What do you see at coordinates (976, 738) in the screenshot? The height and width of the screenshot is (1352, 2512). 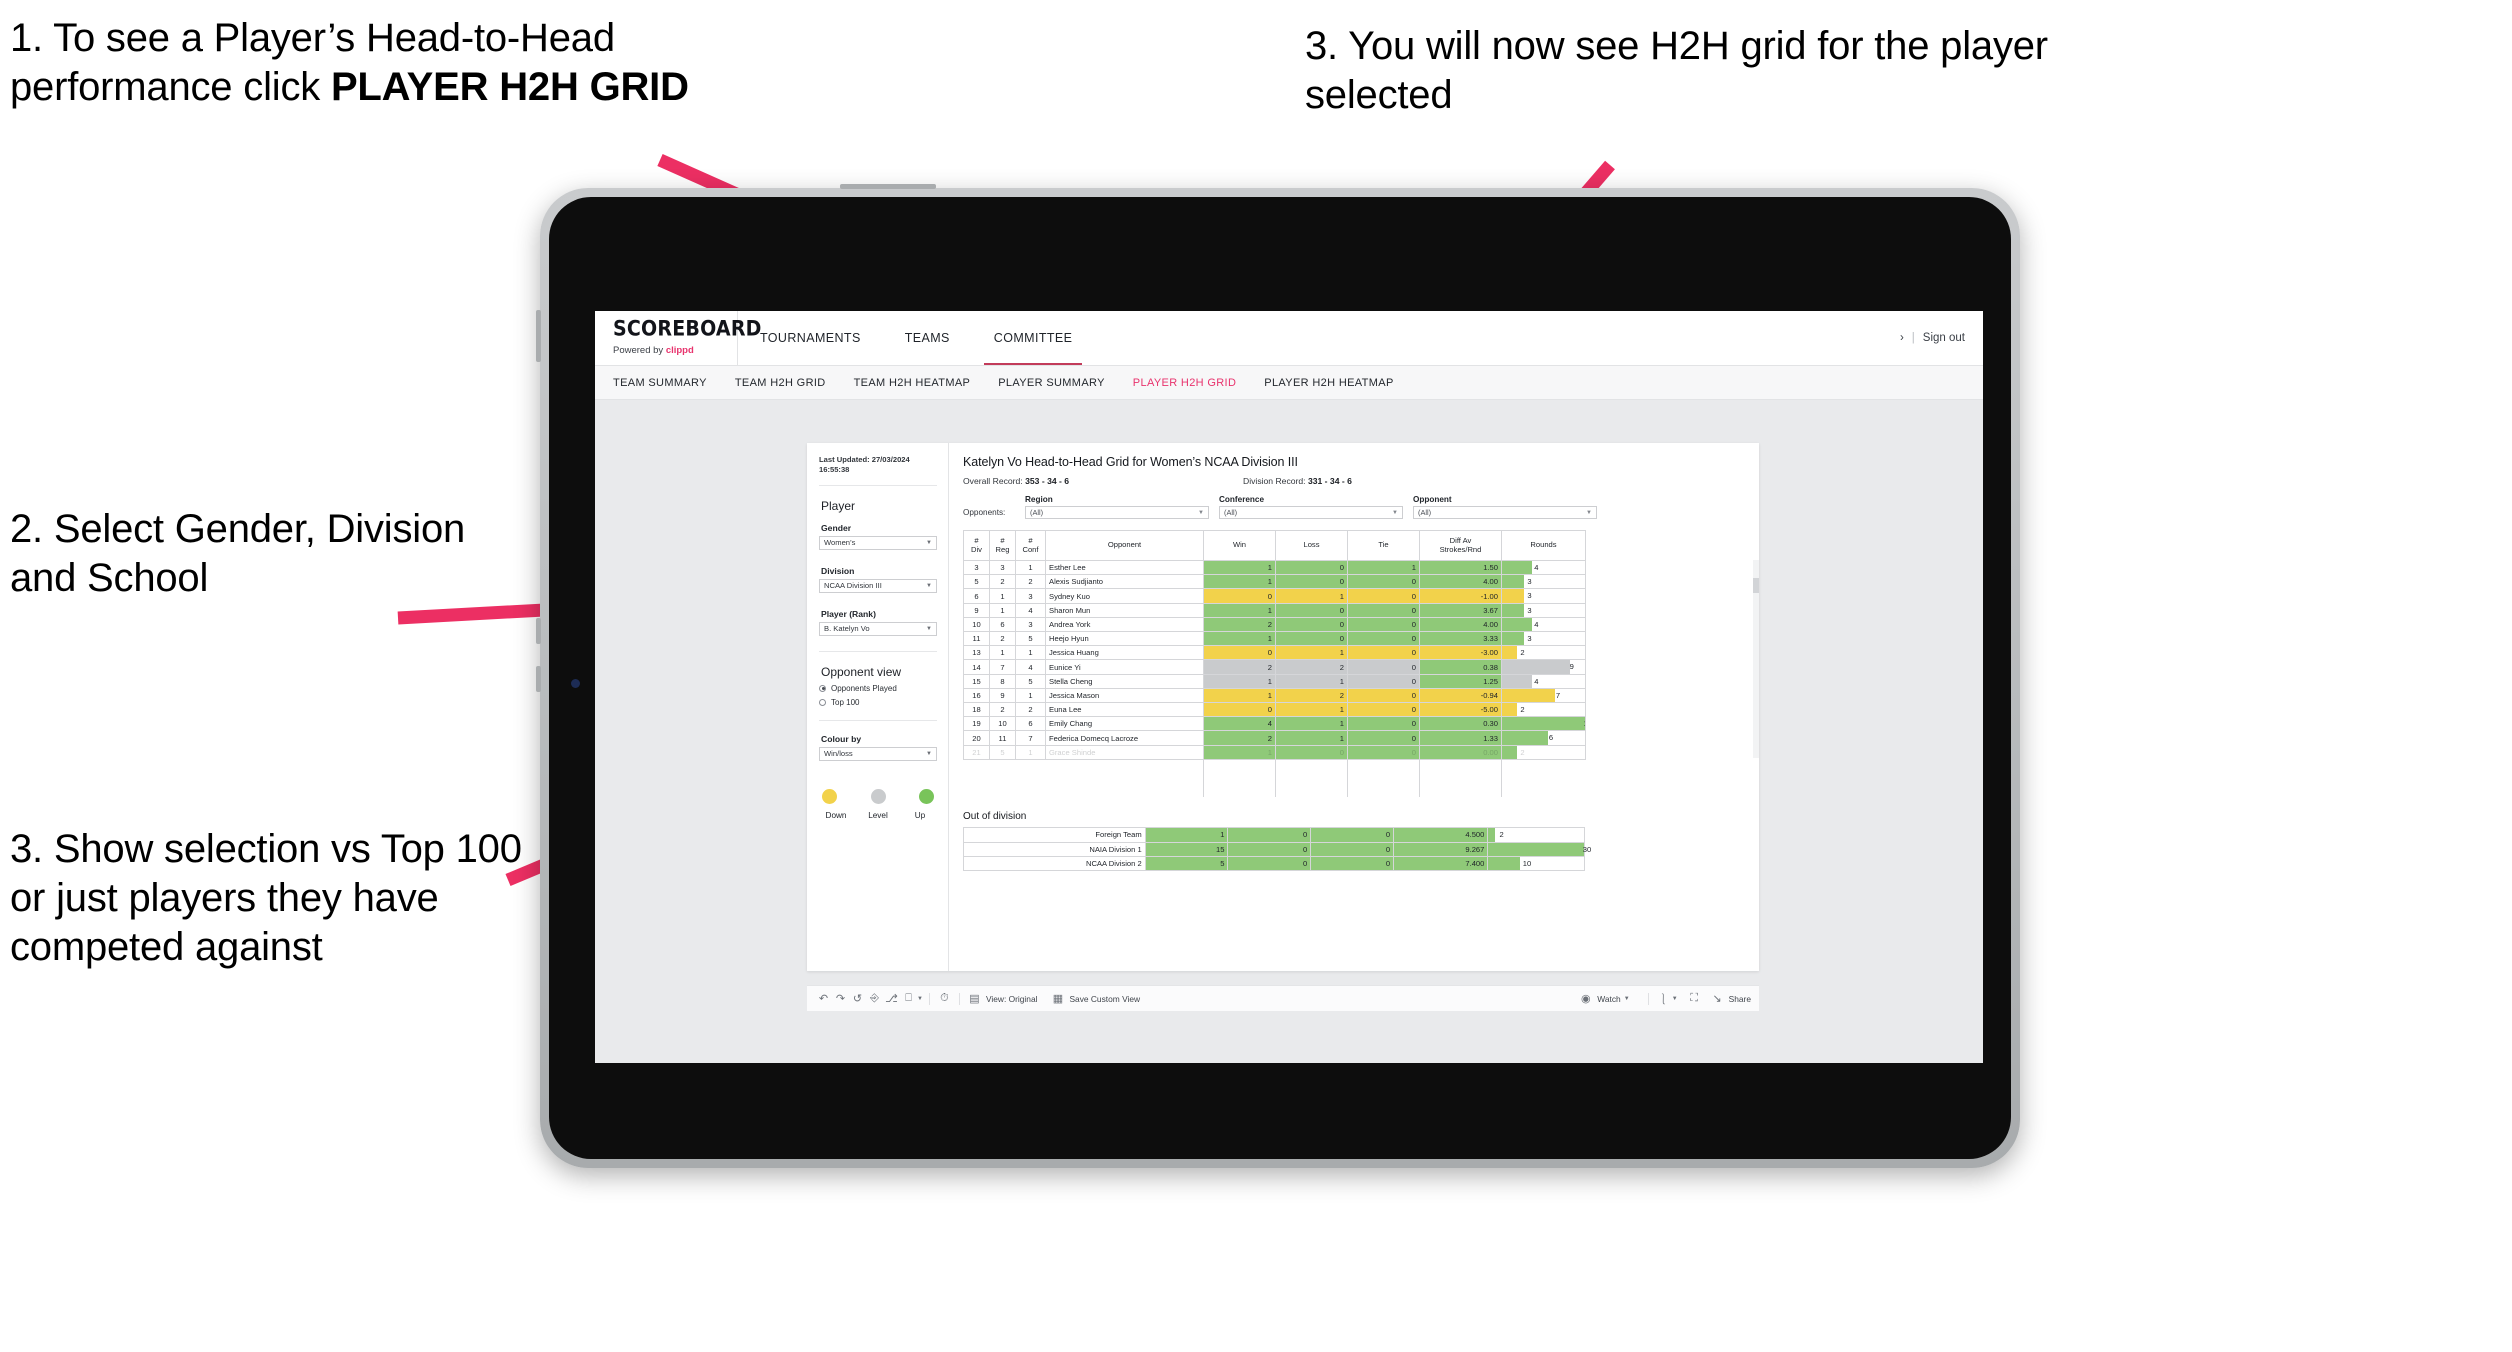 I see `cell-div: 20` at bounding box center [976, 738].